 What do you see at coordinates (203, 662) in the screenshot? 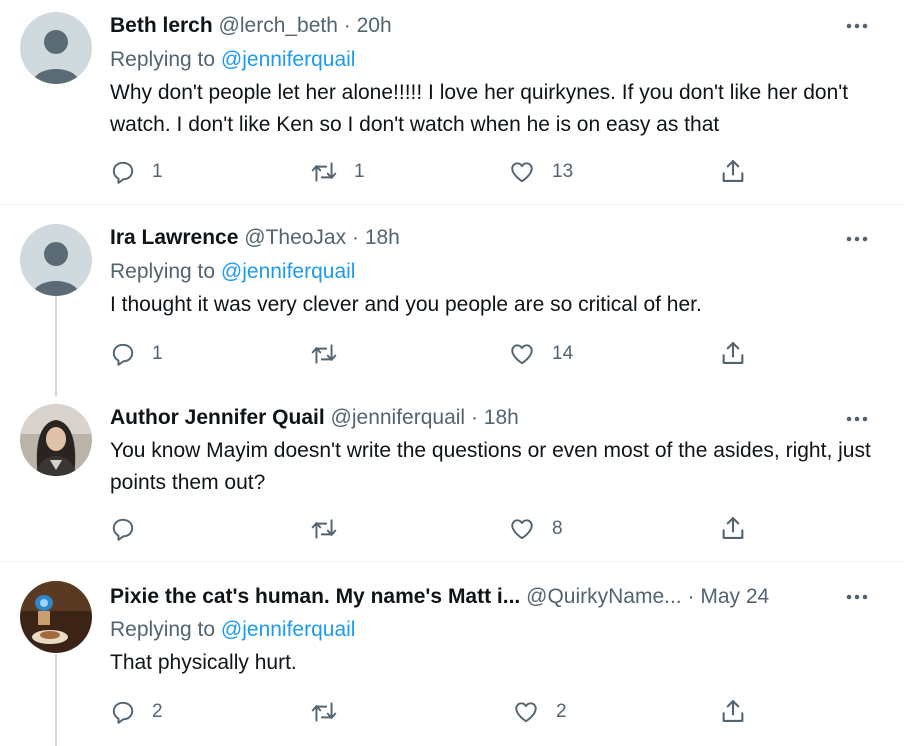
I see `tweet-text: That physically hurt.` at bounding box center [203, 662].